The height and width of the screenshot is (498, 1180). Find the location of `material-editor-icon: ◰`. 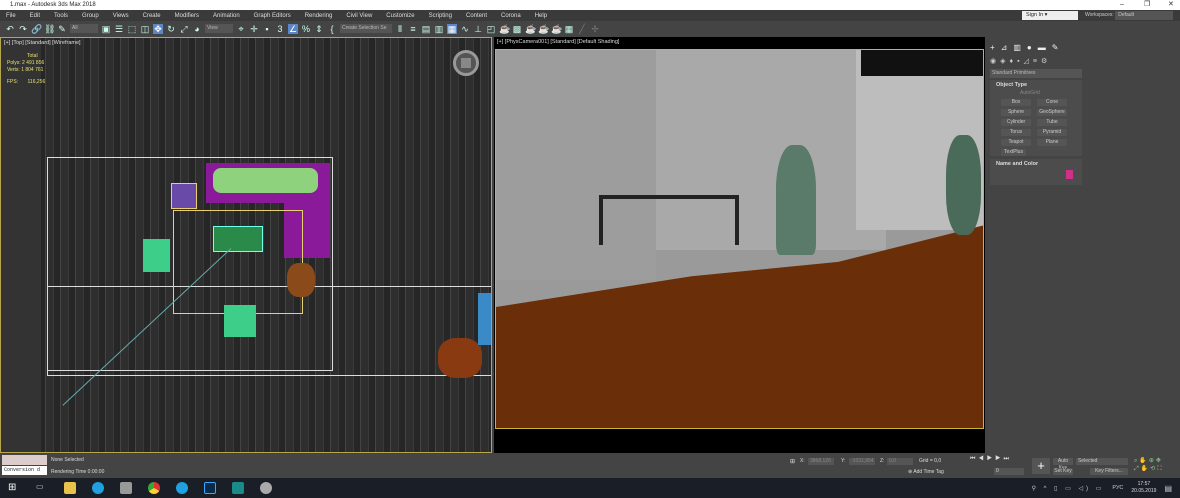

material-editor-icon: ◰ is located at coordinates (491, 29).